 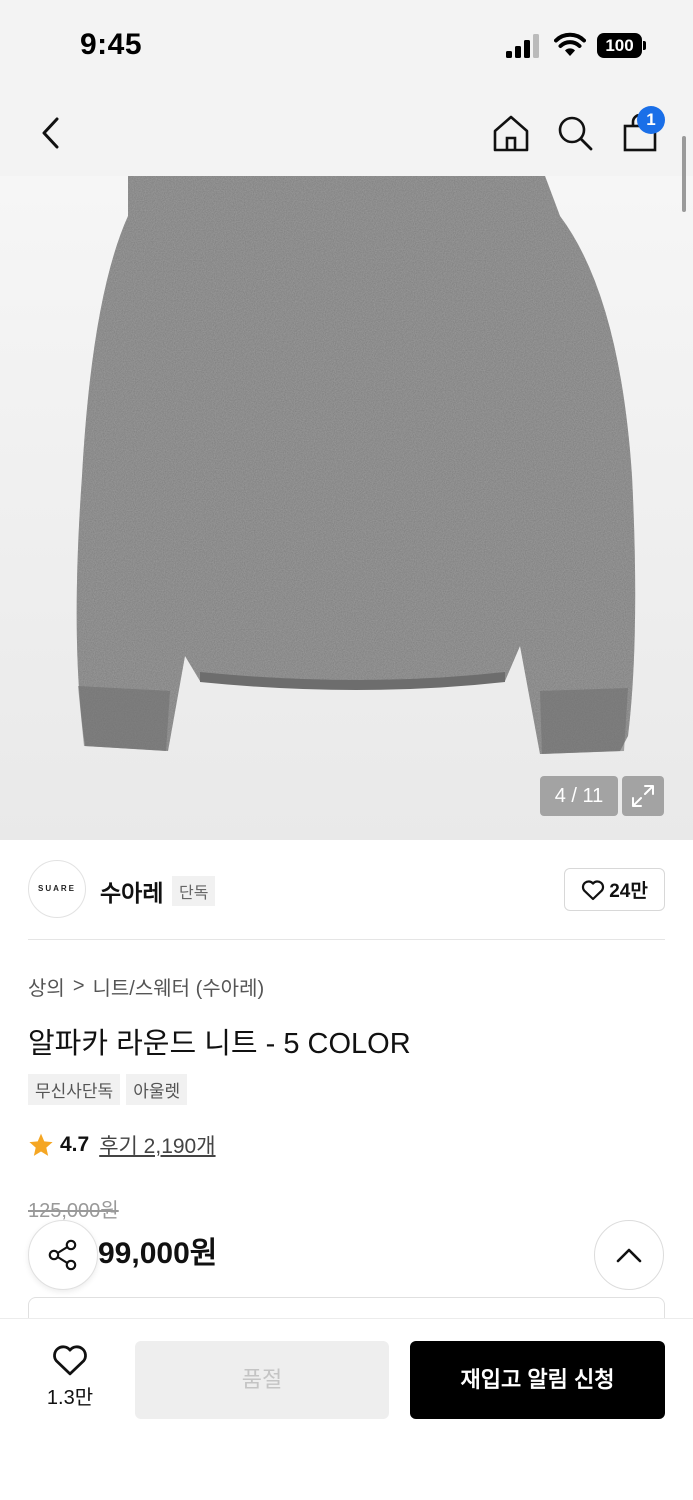 What do you see at coordinates (157, 1145) in the screenshot?
I see `reviews-link: 후기 2,190개` at bounding box center [157, 1145].